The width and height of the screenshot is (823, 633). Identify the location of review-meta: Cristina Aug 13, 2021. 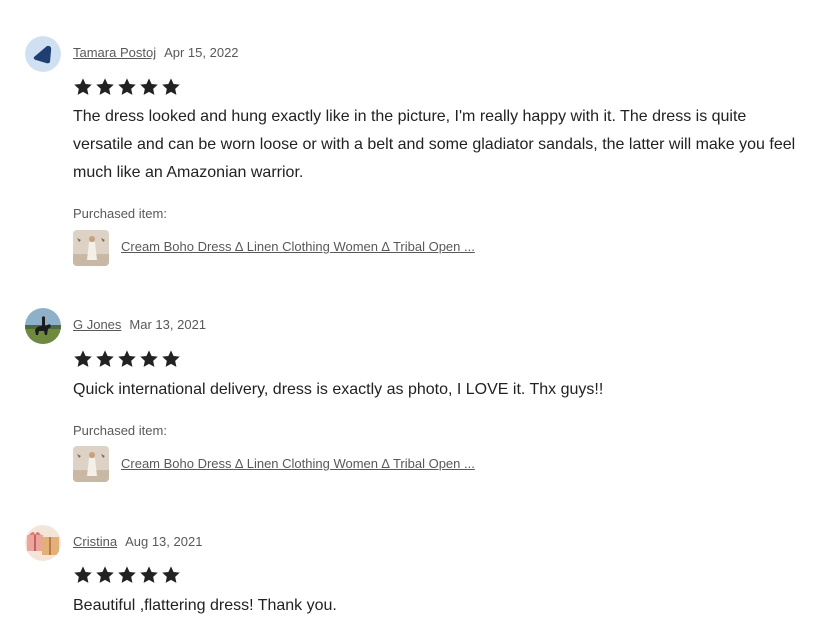
(137, 541).